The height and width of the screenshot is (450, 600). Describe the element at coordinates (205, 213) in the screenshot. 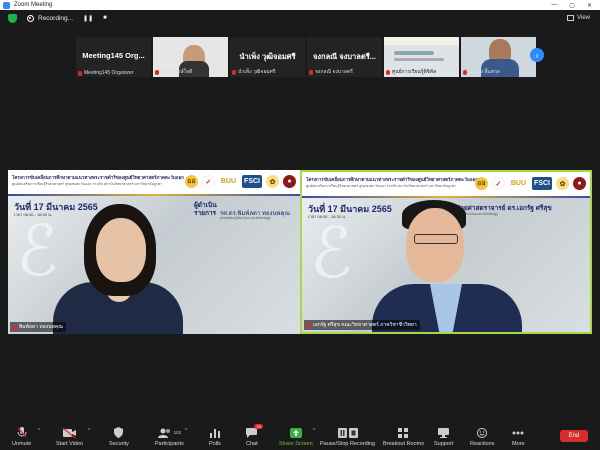

I see `role-title-line2: รายการ` at that location.